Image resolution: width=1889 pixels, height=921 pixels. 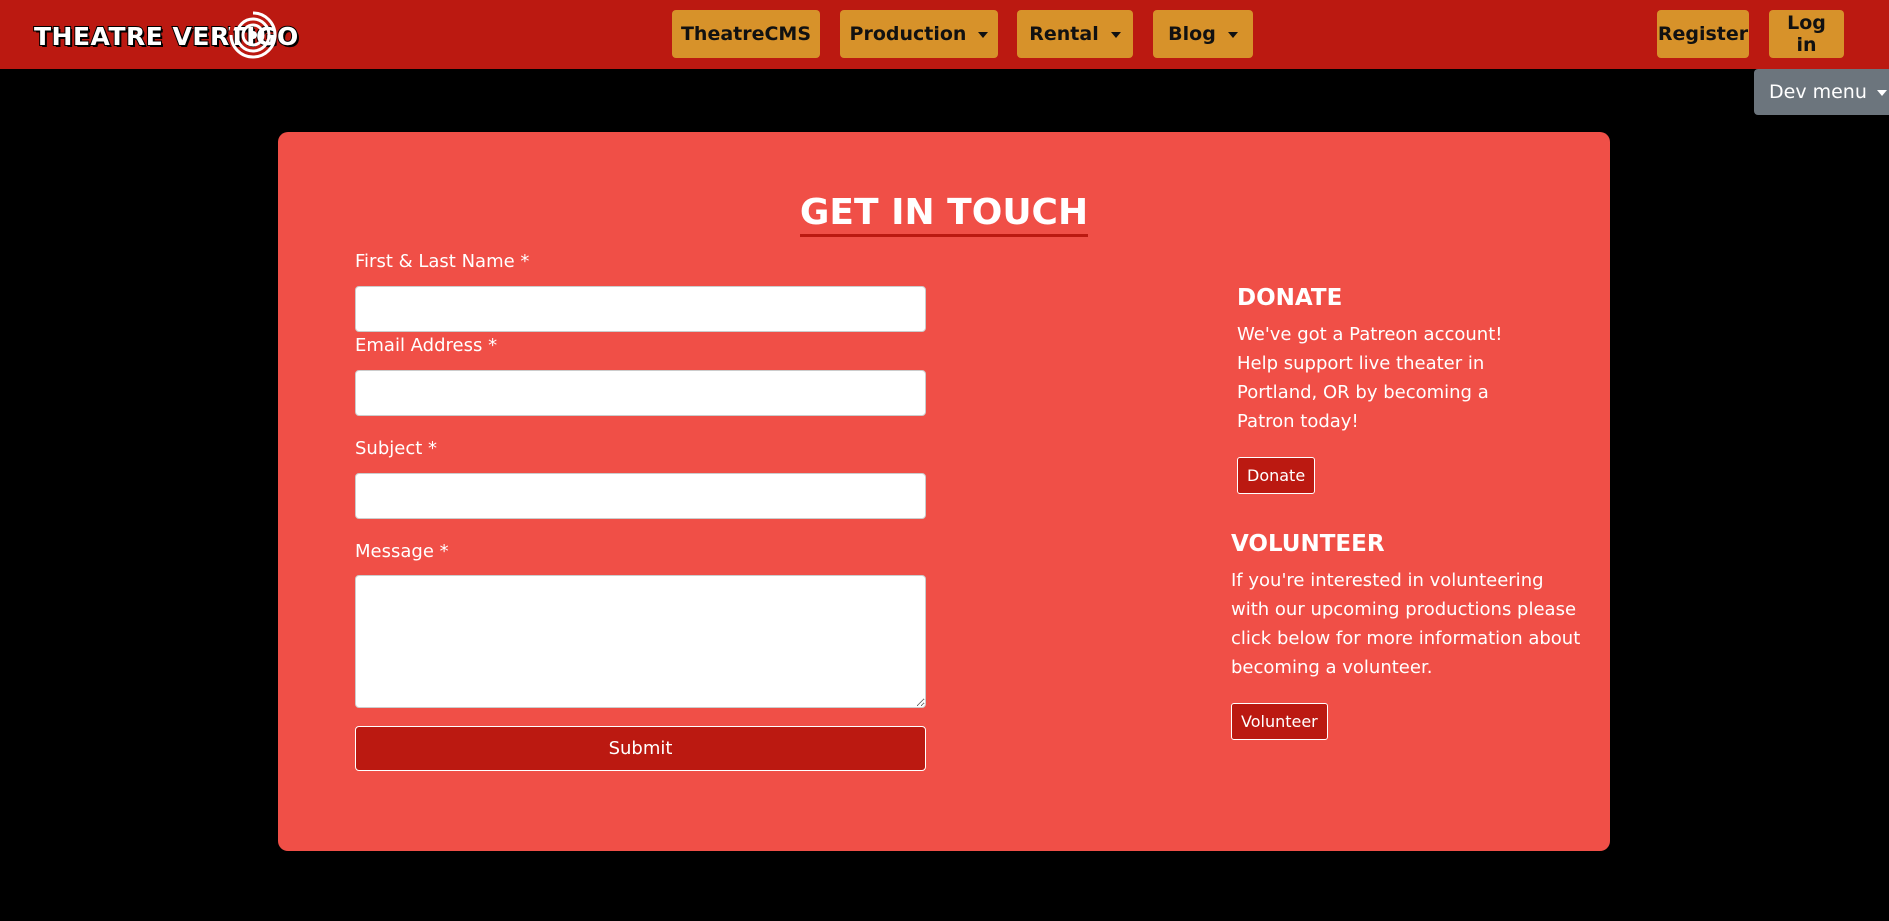 I want to click on submit-button: Submit, so click(x=640, y=748).